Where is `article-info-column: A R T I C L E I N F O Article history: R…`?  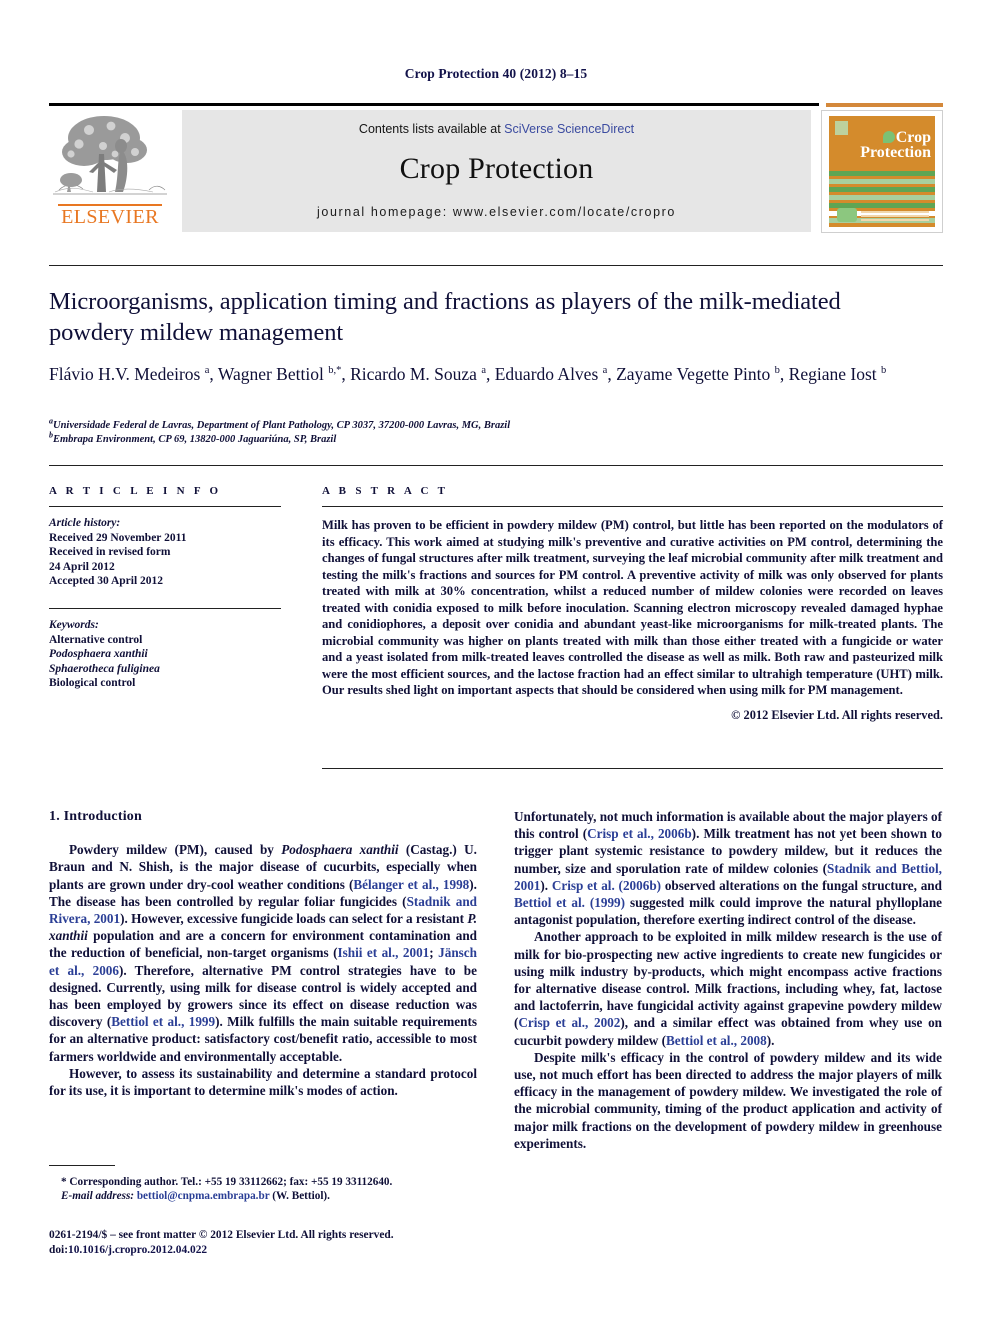
article-info-column: A R T I C L E I N F O Article history: R… is located at coordinates (165, 588).